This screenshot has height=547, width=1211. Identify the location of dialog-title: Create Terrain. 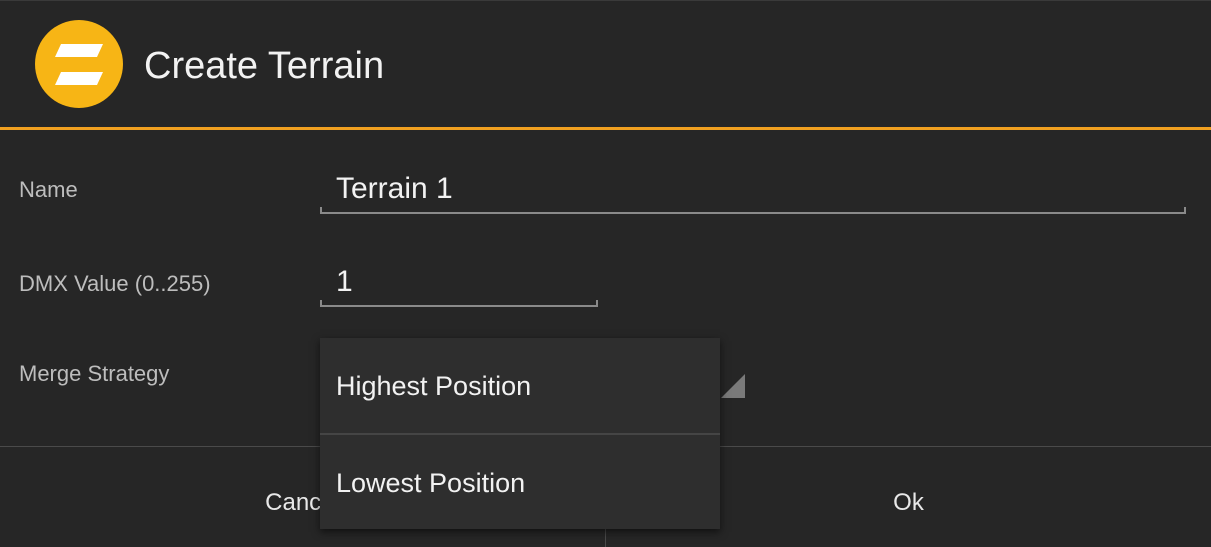
(264, 66).